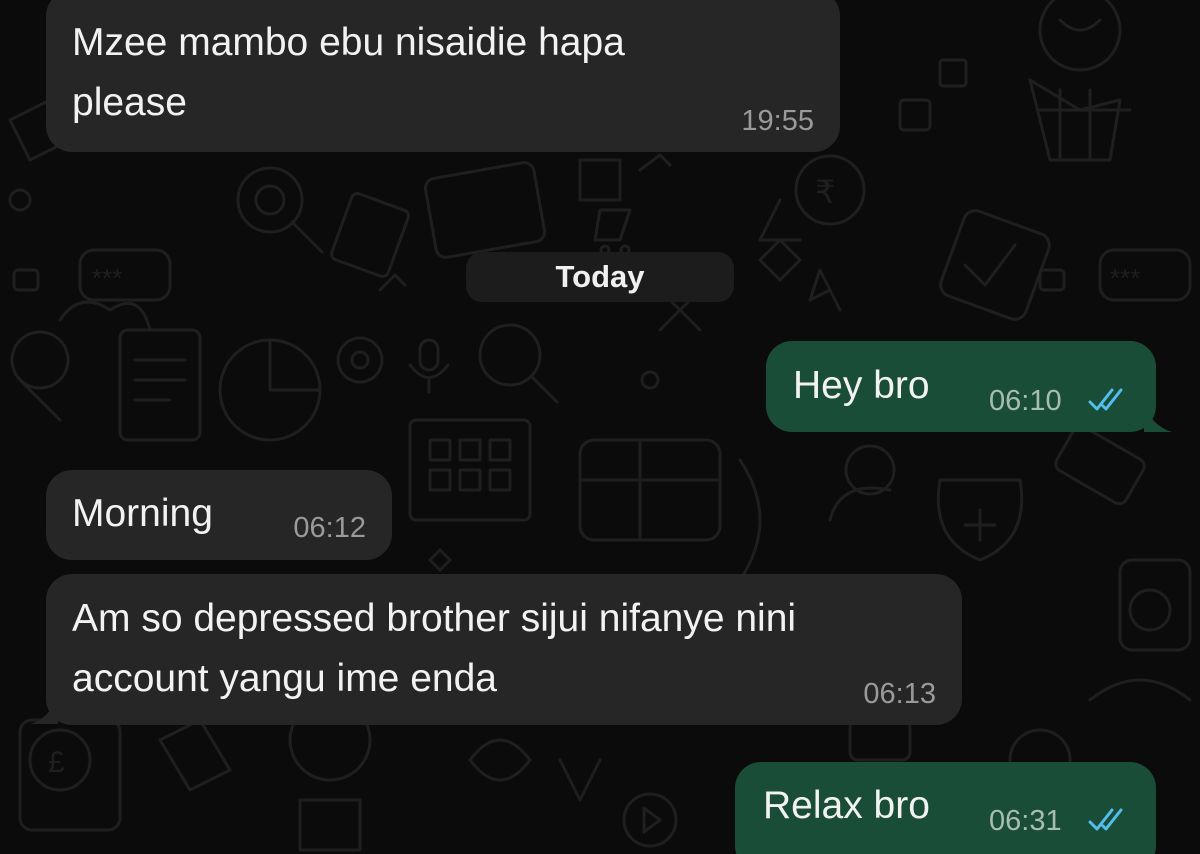  I want to click on message-text: please, so click(129, 102).